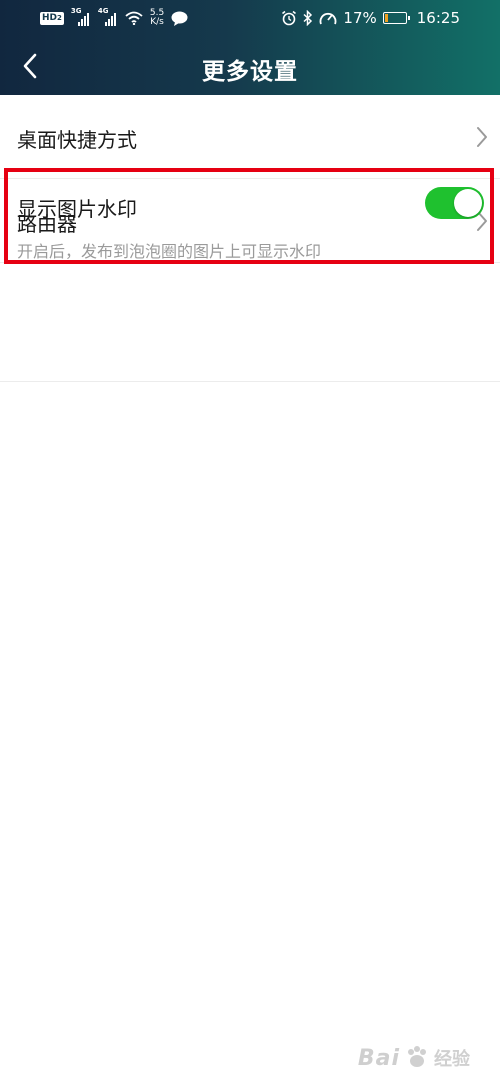  What do you see at coordinates (52, 18) in the screenshot?
I see `hd-voice-badge: HD2` at bounding box center [52, 18].